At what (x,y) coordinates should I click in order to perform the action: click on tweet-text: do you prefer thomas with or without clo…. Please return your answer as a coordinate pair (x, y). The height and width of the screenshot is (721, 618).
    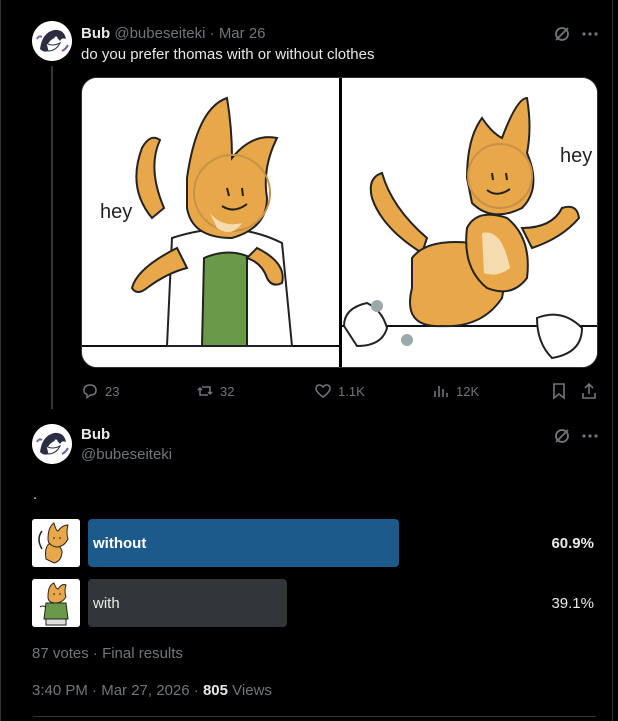
    Looking at the image, I should click on (228, 54).